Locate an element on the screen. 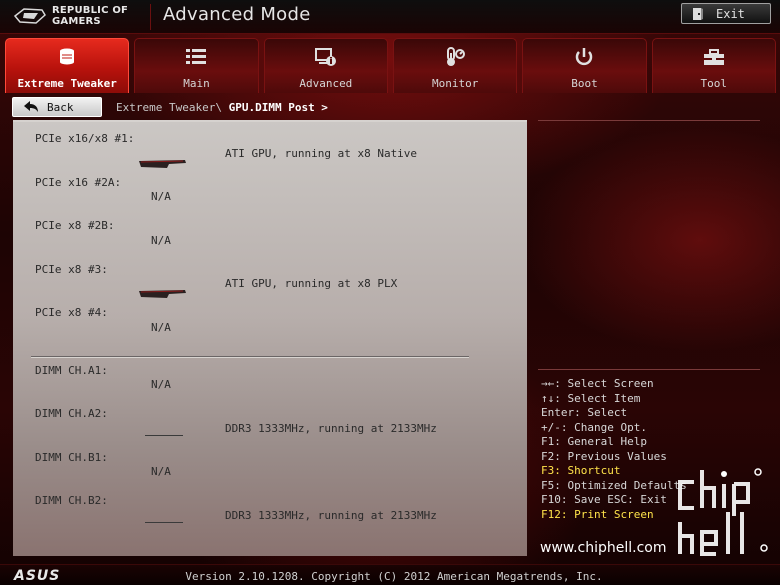 The width and height of the screenshot is (780, 585). tab-extreme-tweaker: Extreme Tweaker is located at coordinates (67, 65).